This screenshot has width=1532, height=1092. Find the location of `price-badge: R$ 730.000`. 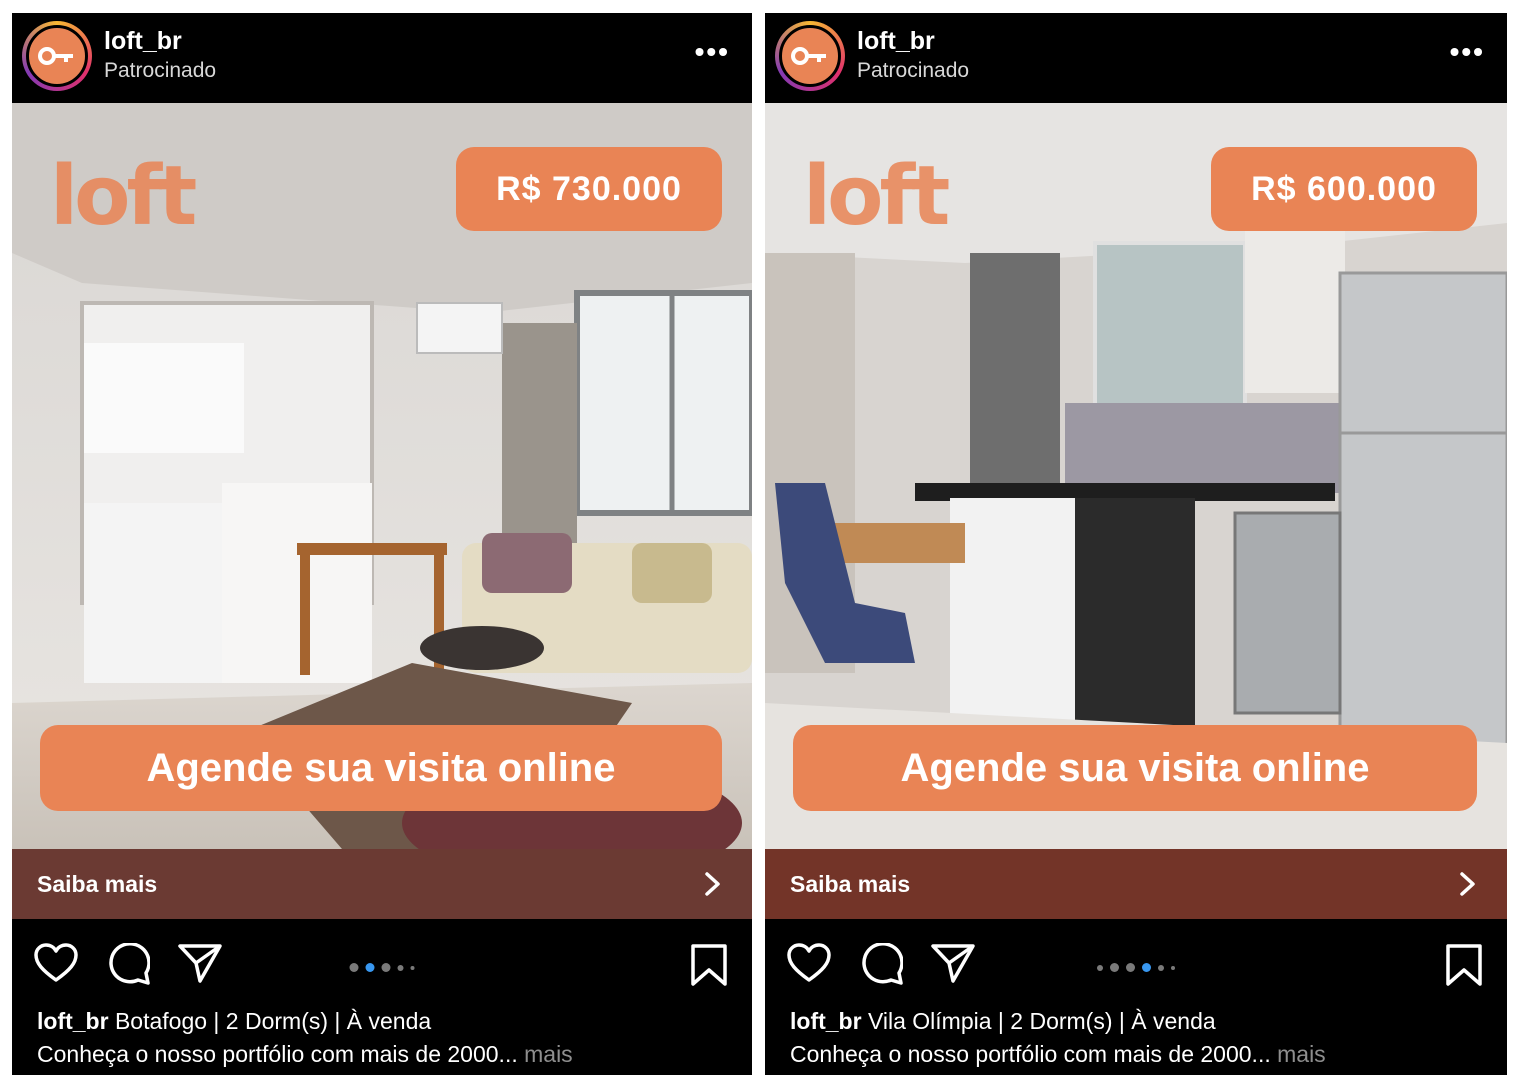

price-badge: R$ 730.000 is located at coordinates (589, 189).